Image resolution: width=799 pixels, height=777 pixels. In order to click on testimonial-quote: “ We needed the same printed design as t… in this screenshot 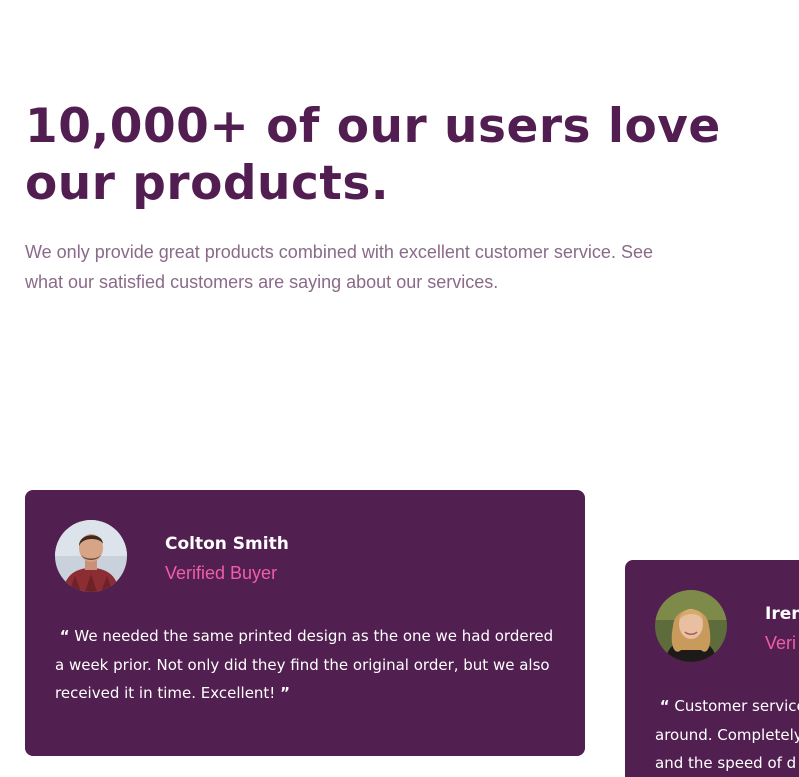, I will do `click(305, 665)`.